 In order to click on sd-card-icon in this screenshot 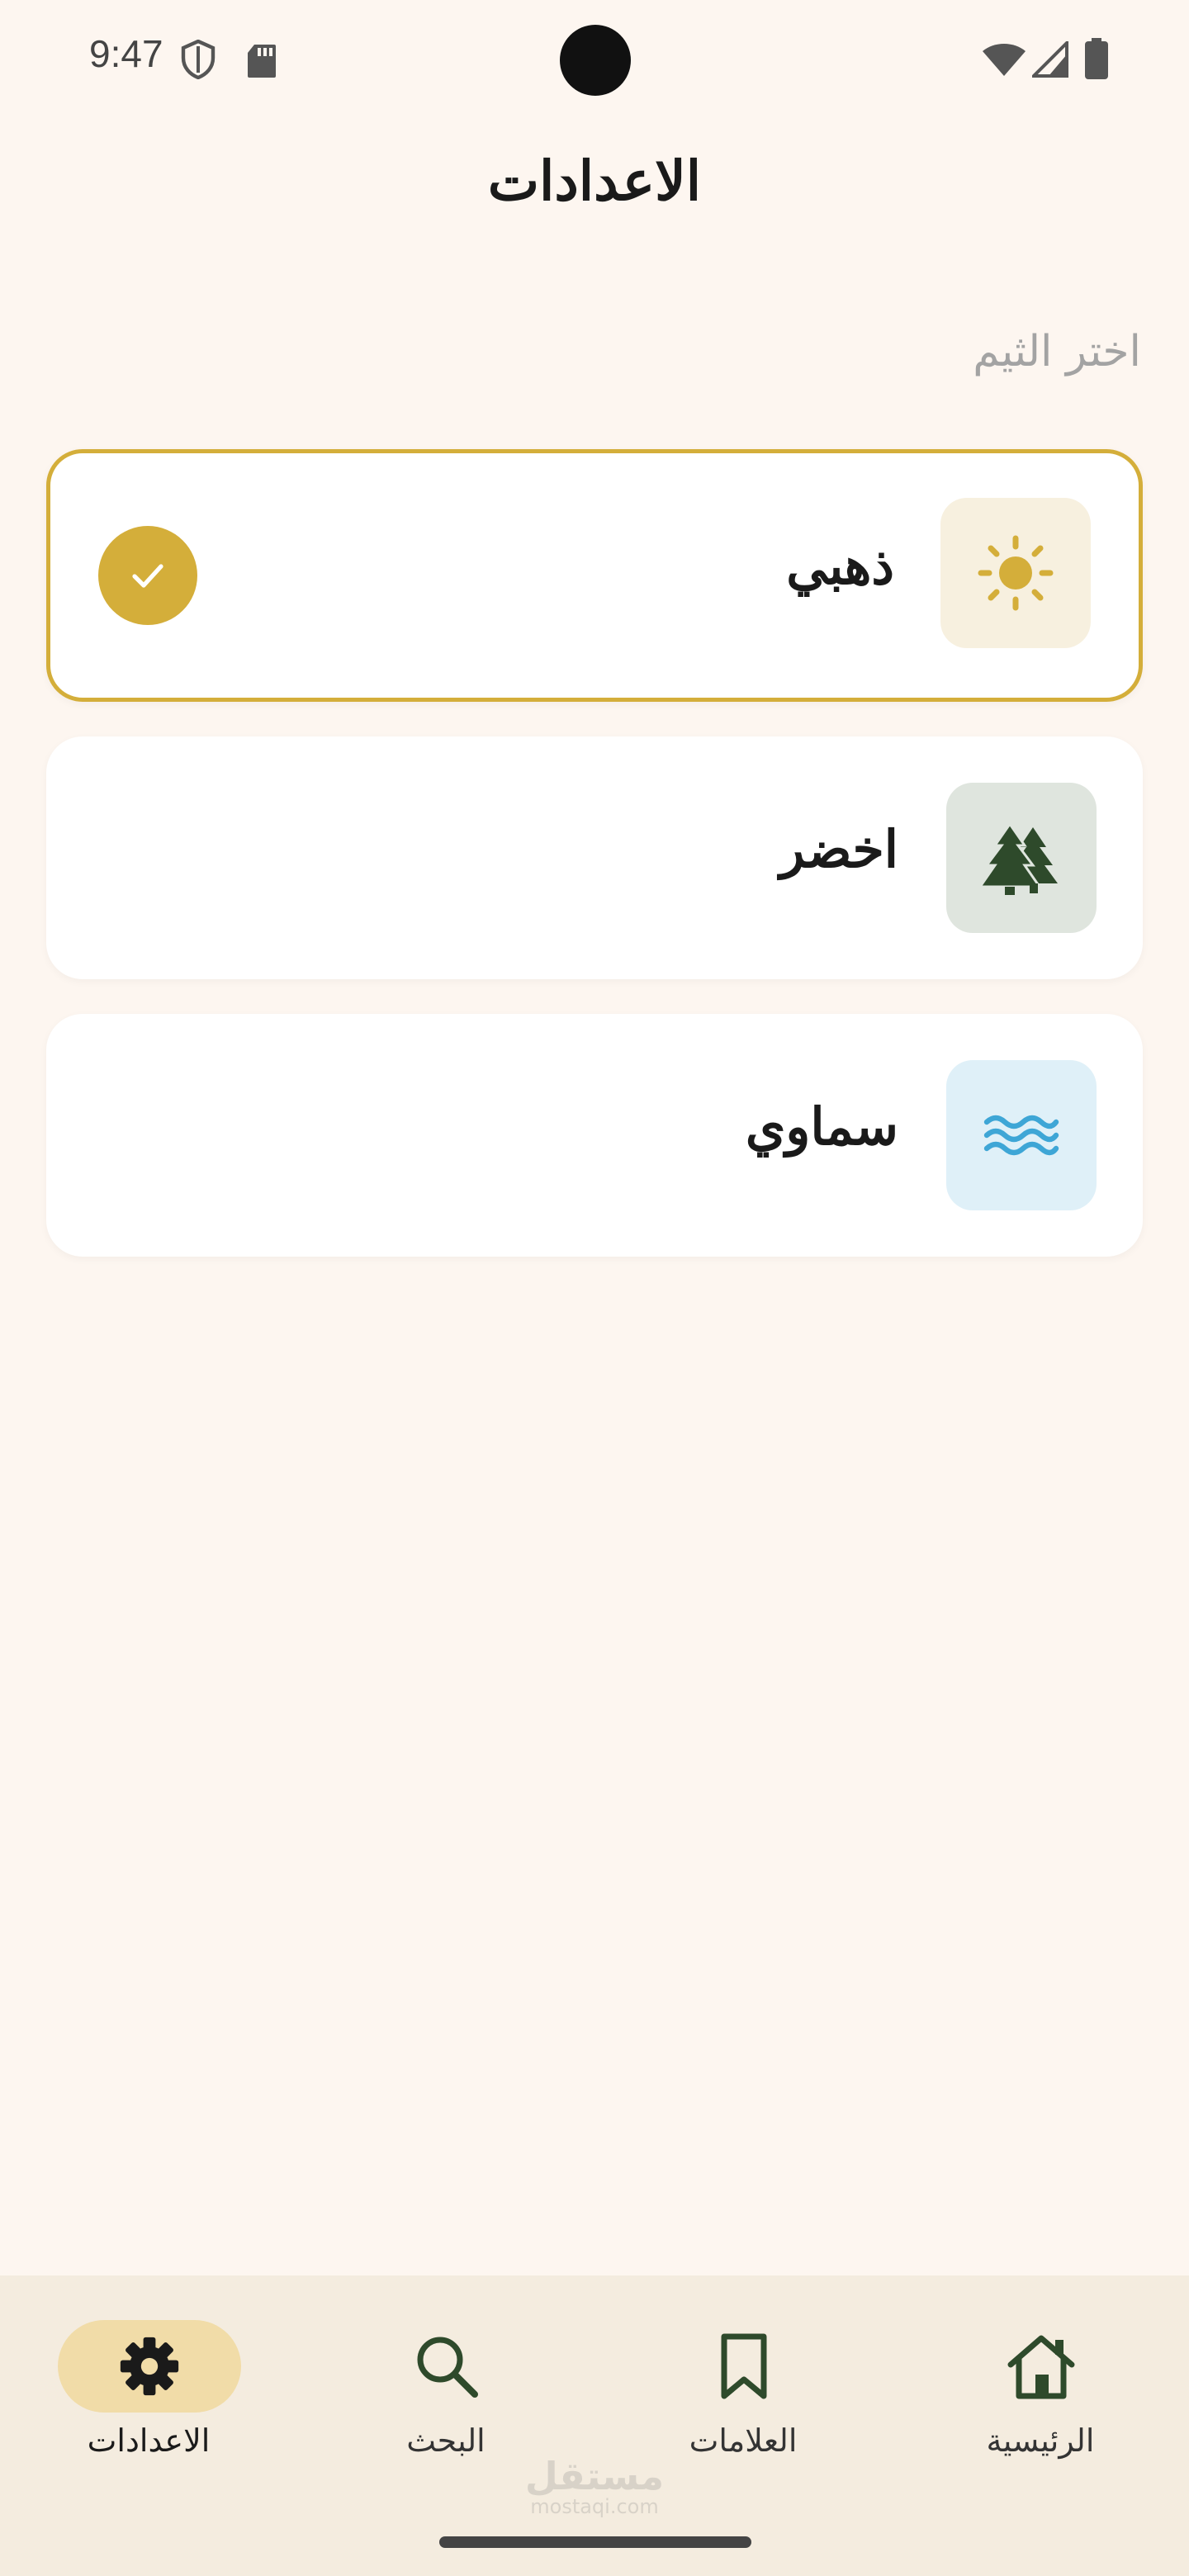, I will do `click(262, 61)`.